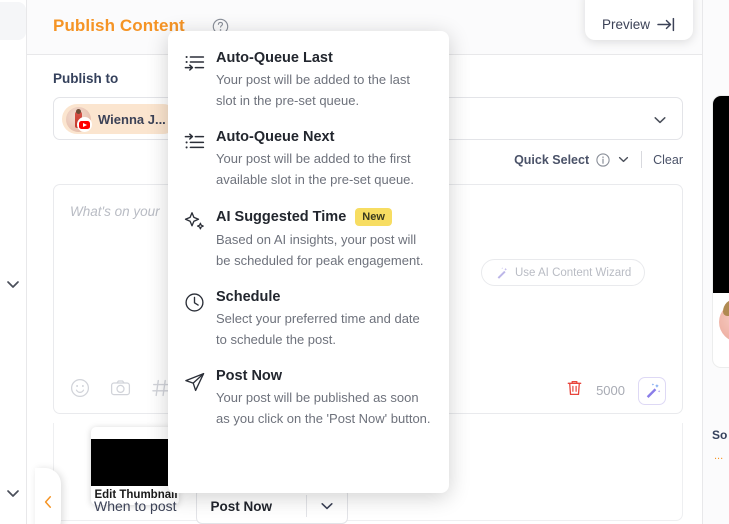  I want to click on trash-icon, so click(574, 390).